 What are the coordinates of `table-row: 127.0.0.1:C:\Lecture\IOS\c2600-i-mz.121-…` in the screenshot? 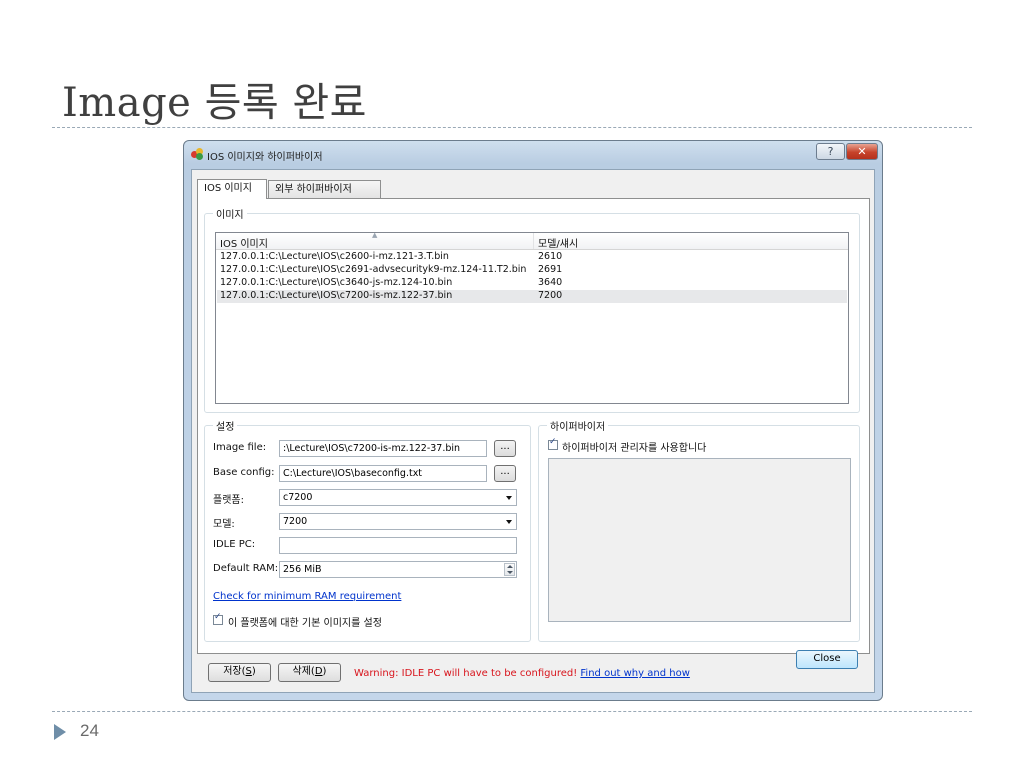 It's located at (532, 257).